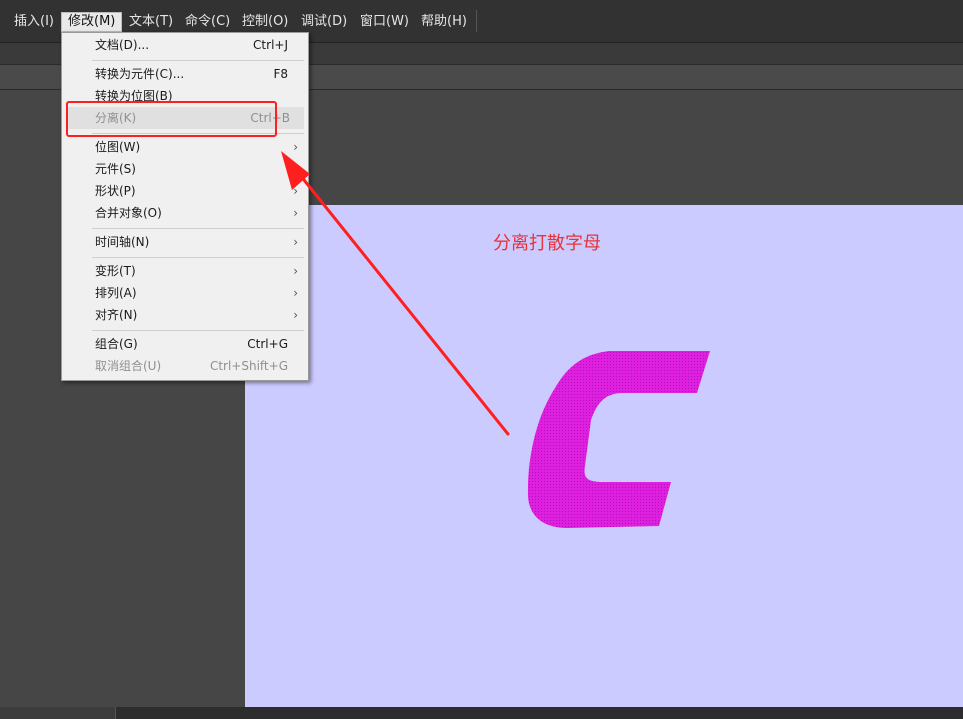  I want to click on menu-modify: 修改(M), so click(92, 22).